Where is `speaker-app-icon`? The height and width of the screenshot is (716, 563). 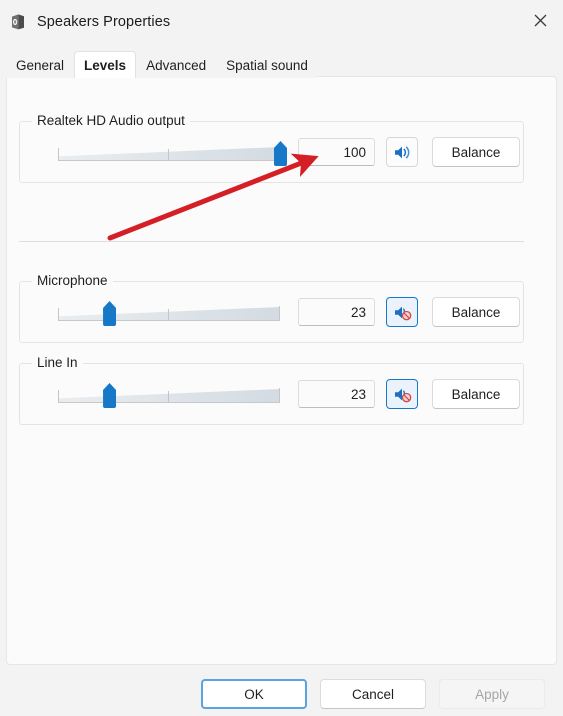 speaker-app-icon is located at coordinates (18, 22).